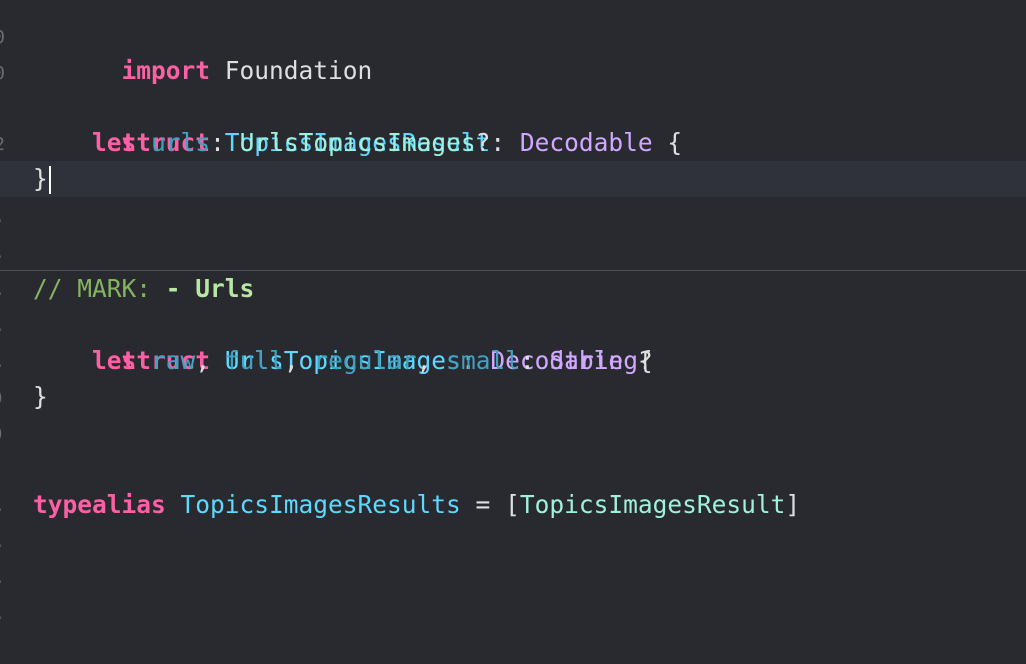 The height and width of the screenshot is (664, 1026). I want to click on code-line: let urls: UrlsTopicsImages?, so click(513, 143).